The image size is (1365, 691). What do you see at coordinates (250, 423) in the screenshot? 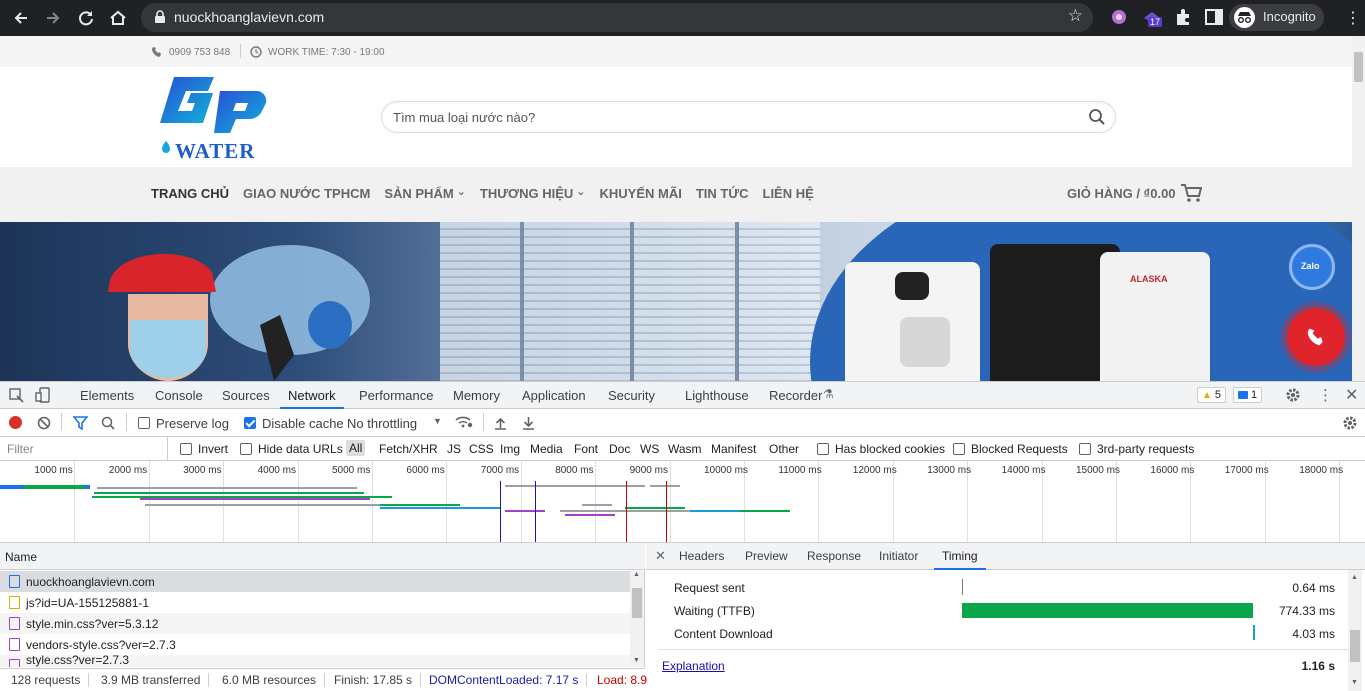
I see `disable-cache-checkbox` at bounding box center [250, 423].